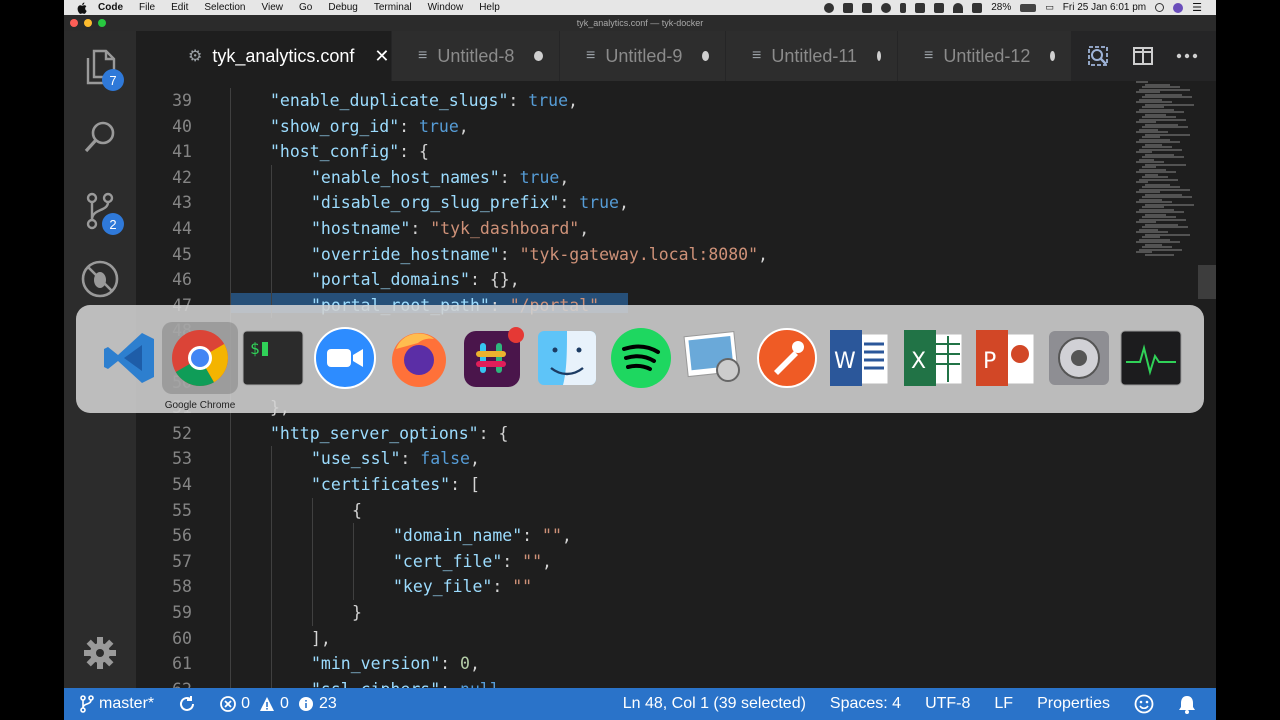 The height and width of the screenshot is (720, 1280). Describe the element at coordinates (714, 704) in the screenshot. I see `cursor-position: Ln 48, Col 1 (39 selected)` at that location.